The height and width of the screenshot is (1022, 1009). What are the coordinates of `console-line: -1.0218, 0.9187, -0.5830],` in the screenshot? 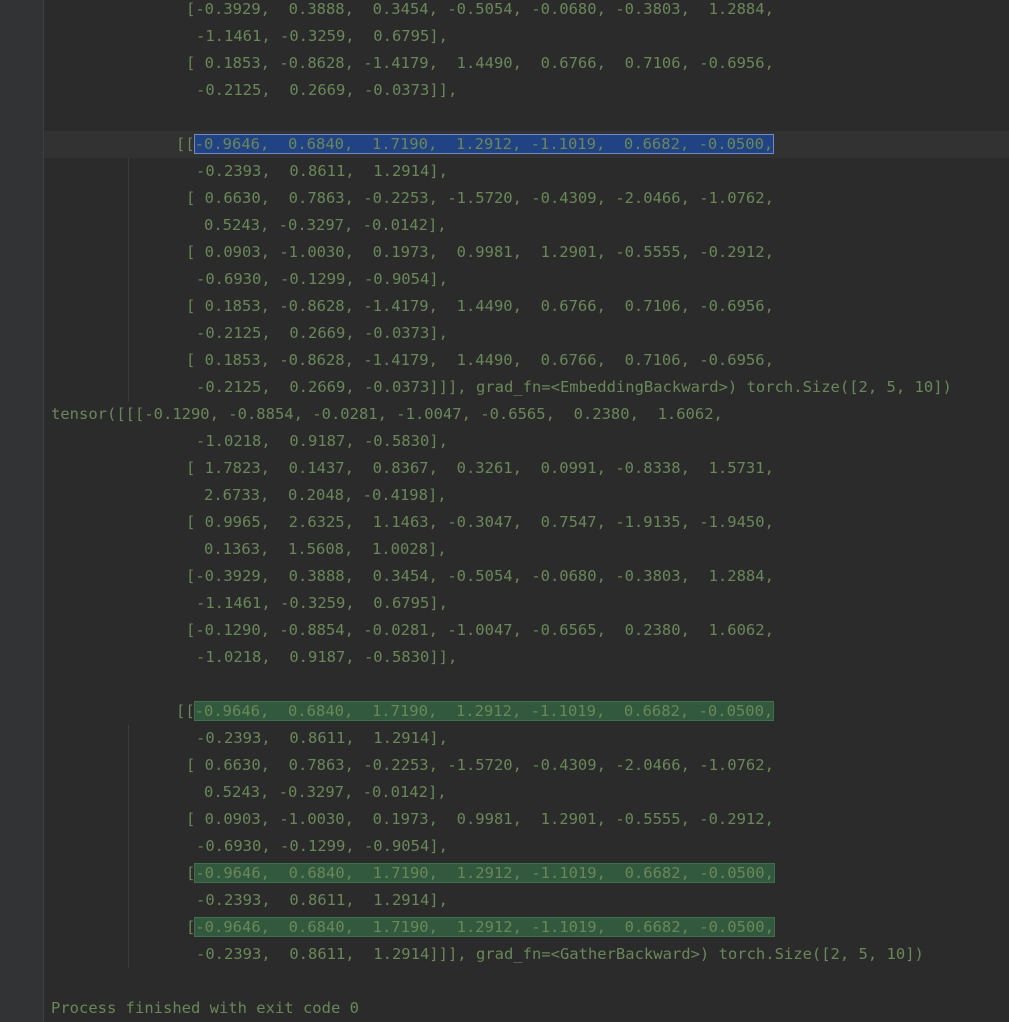 It's located at (526, 441).